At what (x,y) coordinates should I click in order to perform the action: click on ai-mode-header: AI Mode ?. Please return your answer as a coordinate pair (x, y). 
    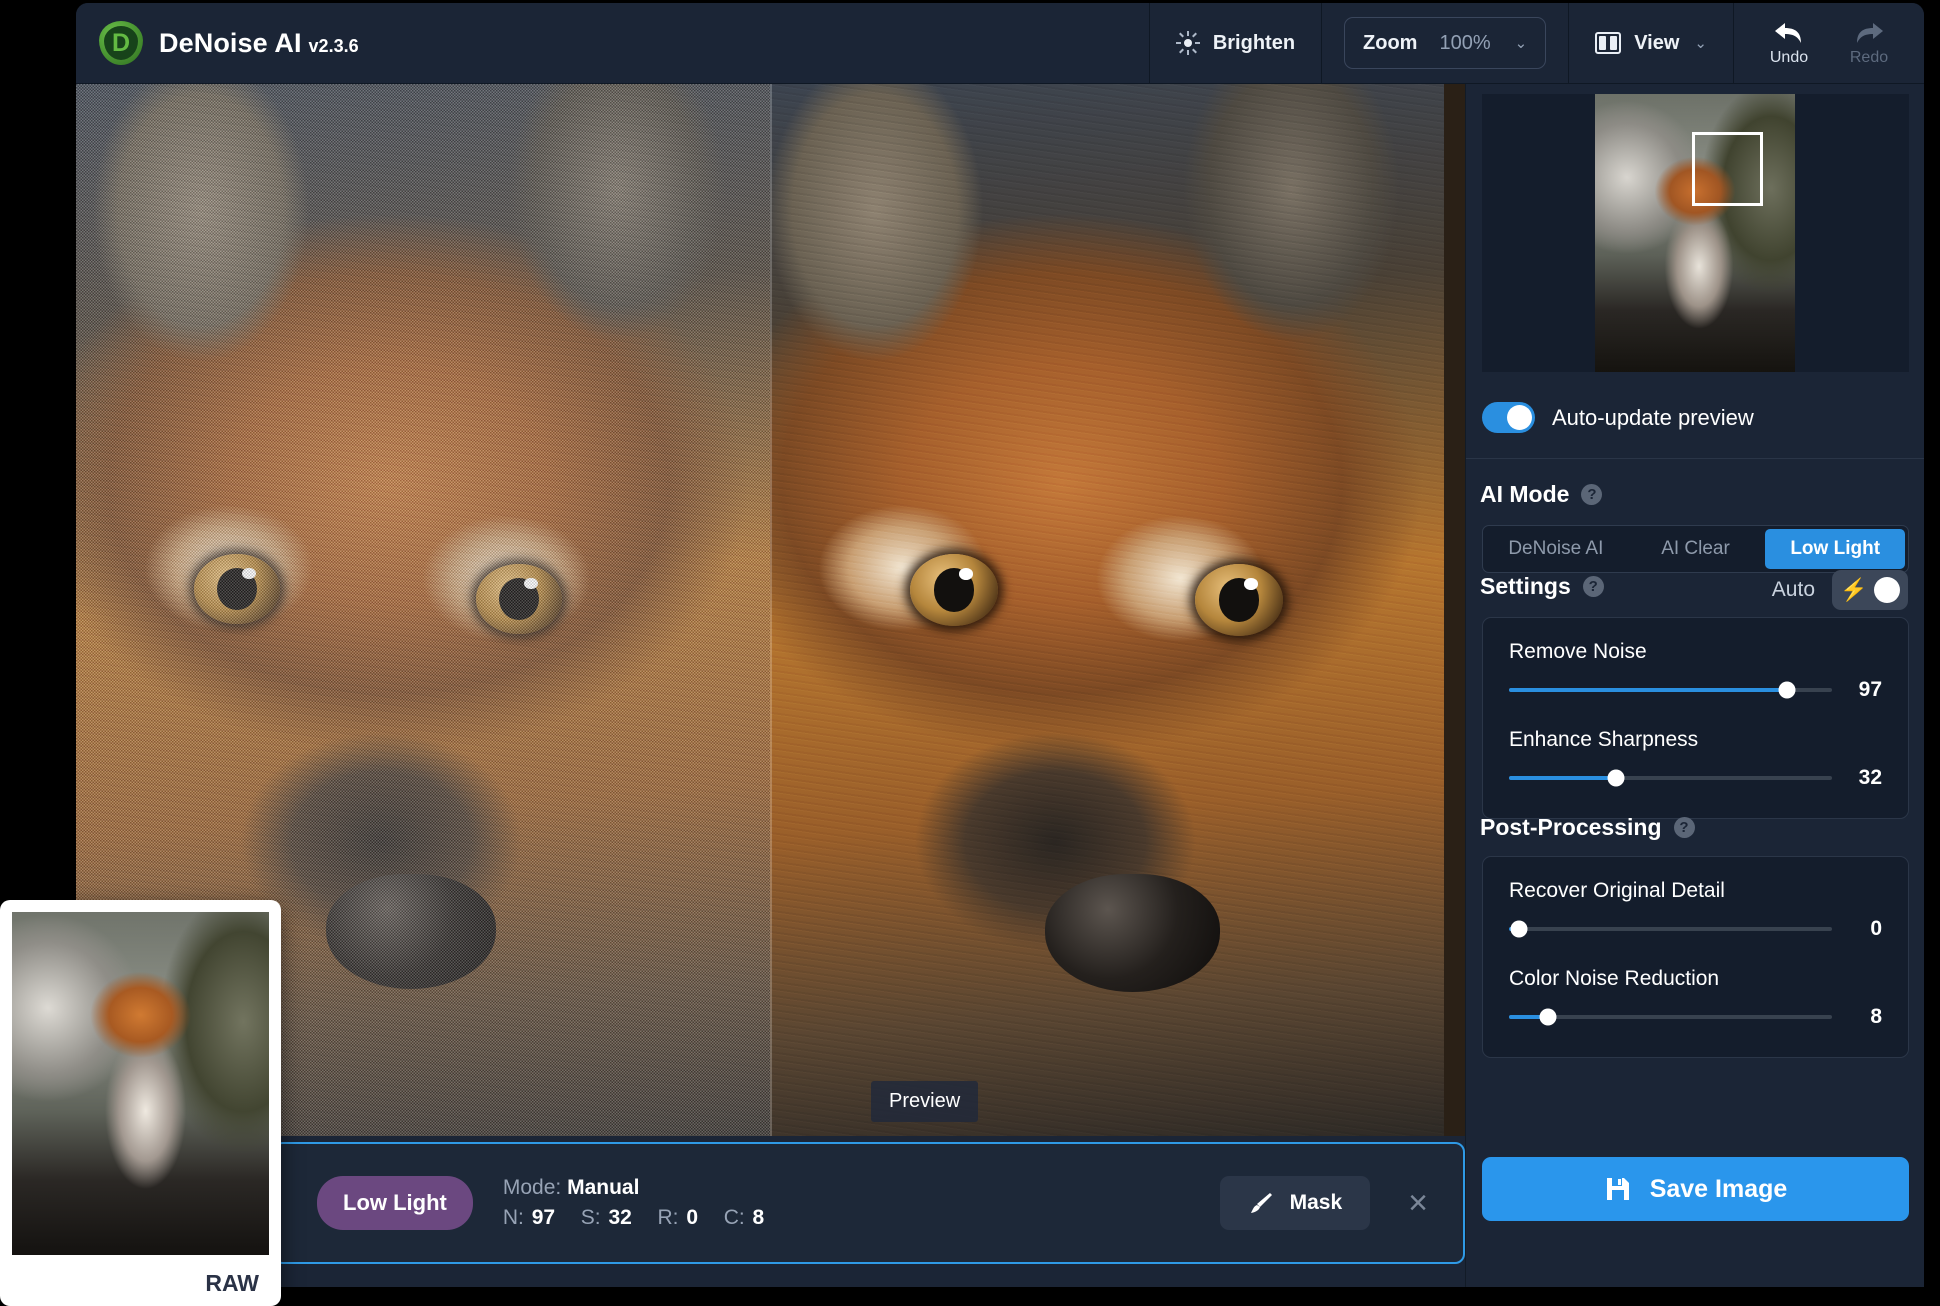
    Looking at the image, I should click on (1541, 494).